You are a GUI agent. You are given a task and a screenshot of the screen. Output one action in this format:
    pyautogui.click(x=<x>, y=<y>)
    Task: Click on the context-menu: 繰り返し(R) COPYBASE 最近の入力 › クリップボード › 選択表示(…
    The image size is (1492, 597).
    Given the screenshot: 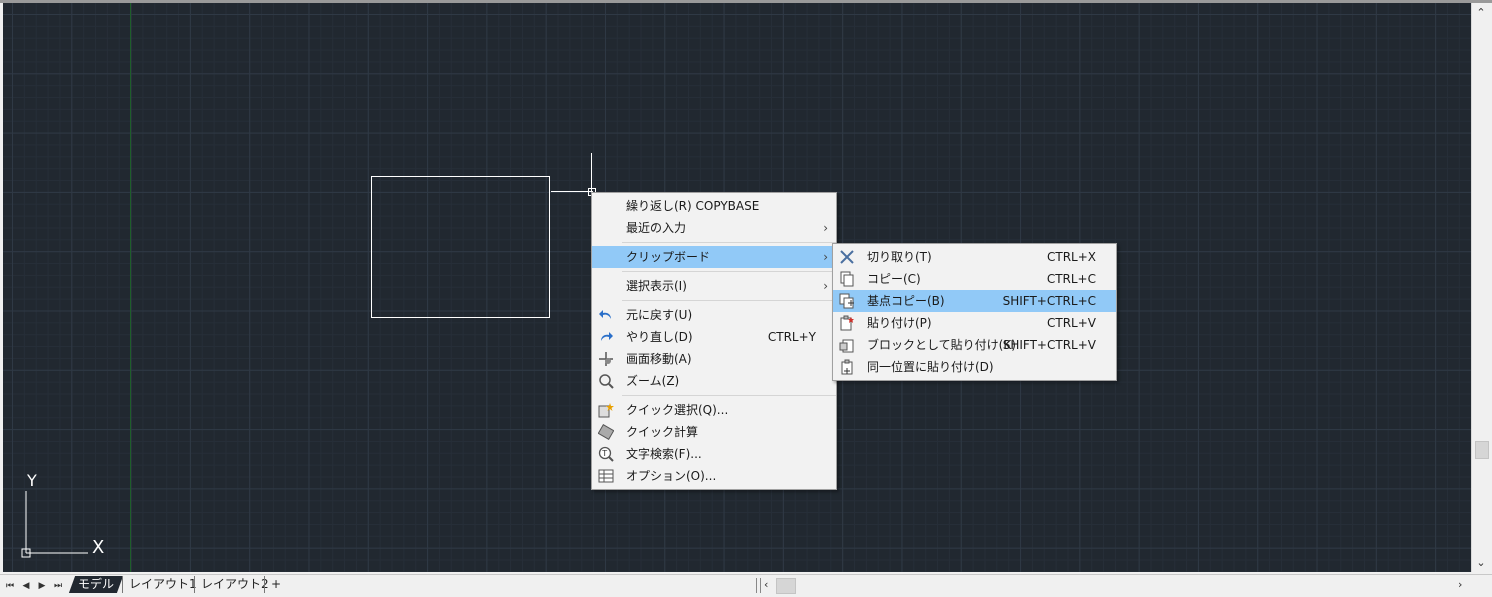 What is the action you would take?
    pyautogui.click(x=714, y=341)
    